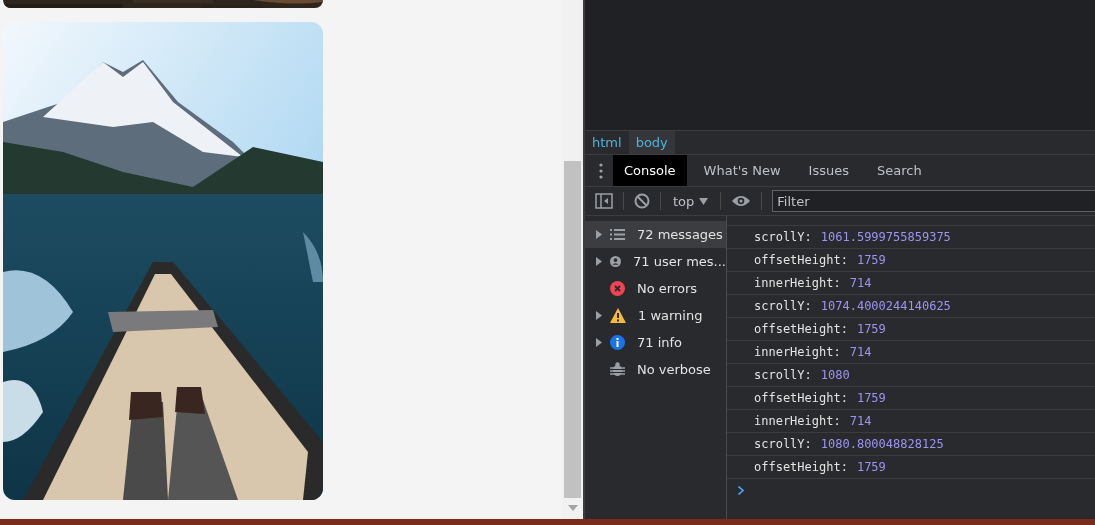 This screenshot has height=525, width=1095. I want to click on user-icon, so click(615, 261).